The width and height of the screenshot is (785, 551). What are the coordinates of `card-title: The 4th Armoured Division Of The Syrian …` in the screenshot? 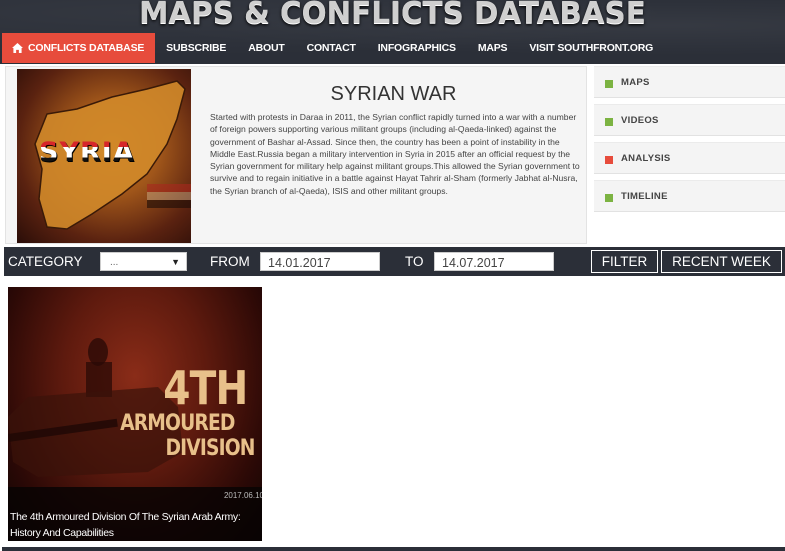 It's located at (136, 525).